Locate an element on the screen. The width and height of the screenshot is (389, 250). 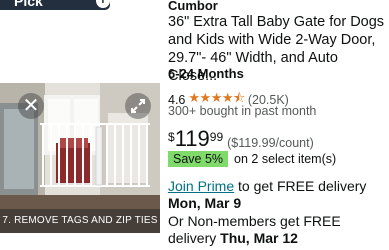
close-icon: ✕ is located at coordinates (31, 106).